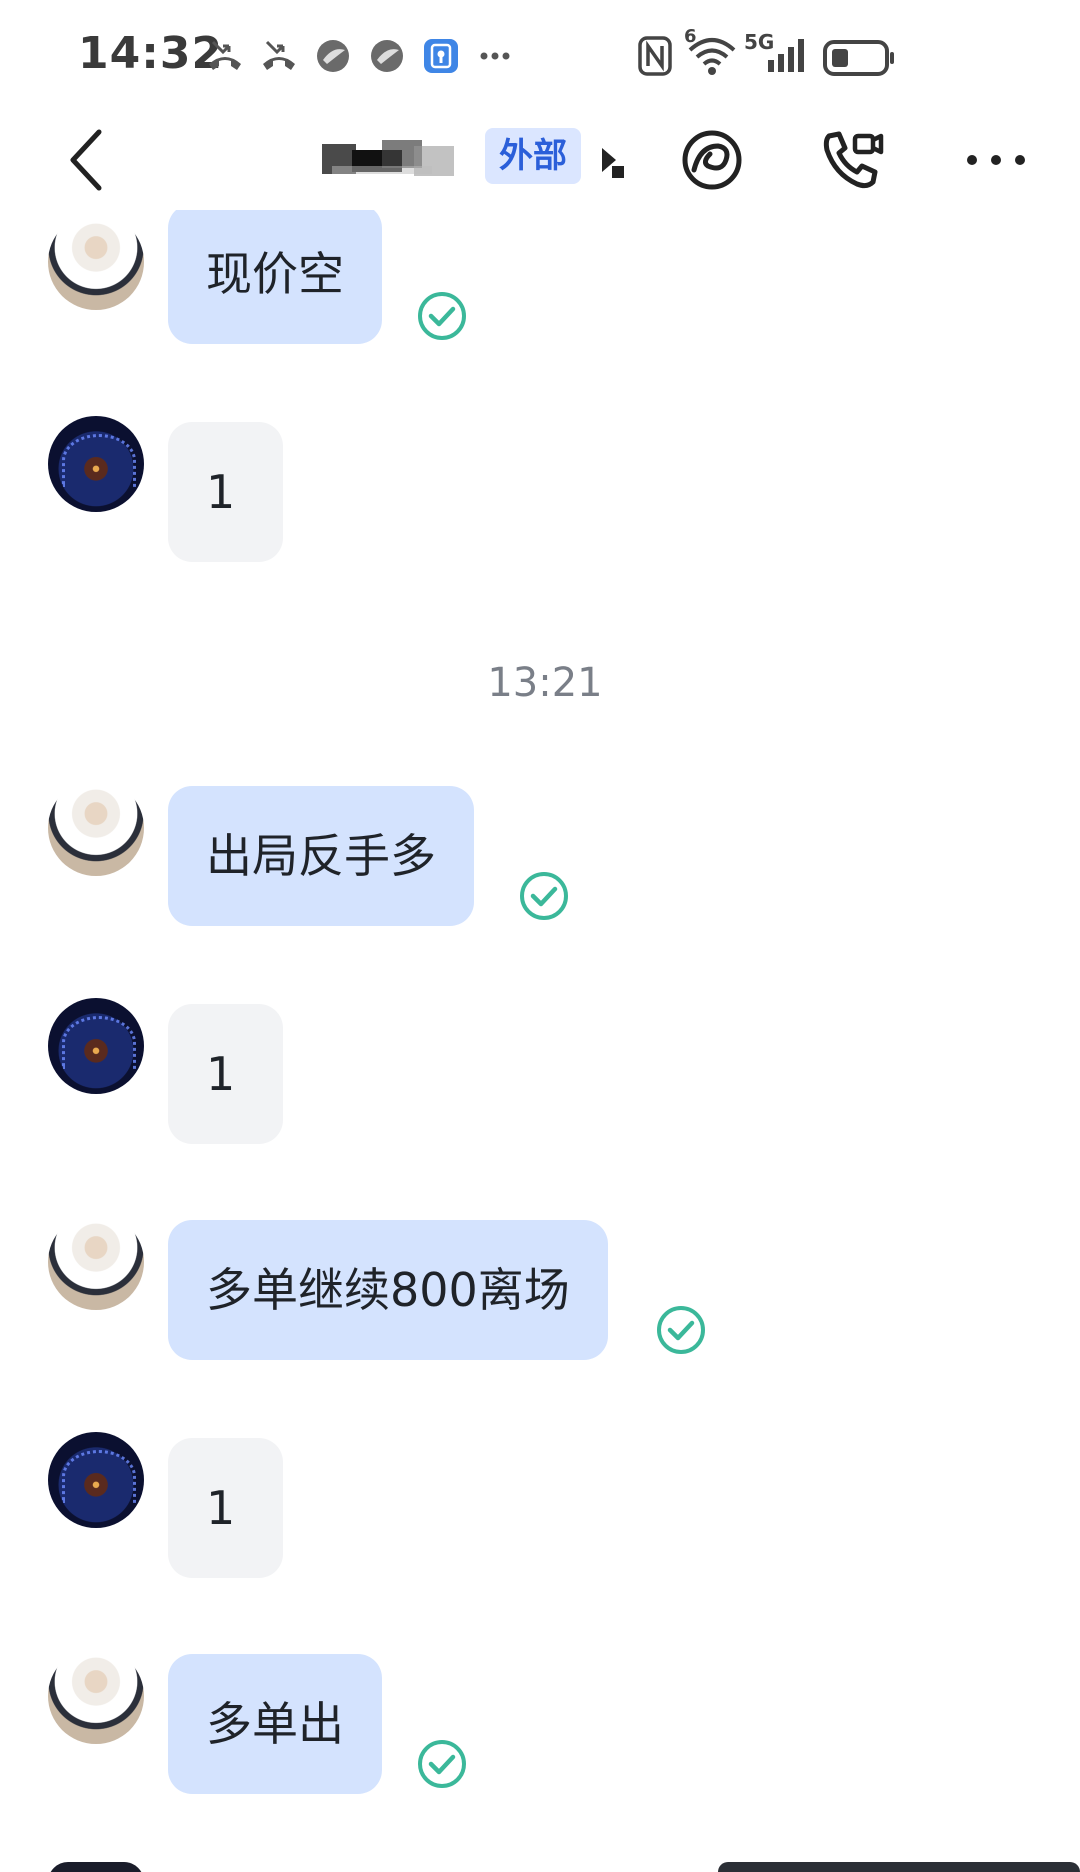  What do you see at coordinates (388, 1290) in the screenshot?
I see `message-bubble-self: 多单继续800离场` at bounding box center [388, 1290].